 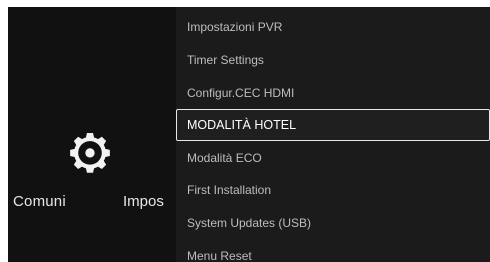 What do you see at coordinates (333, 158) in the screenshot?
I see `menu-item-eco-mode: Modalità ECO` at bounding box center [333, 158].